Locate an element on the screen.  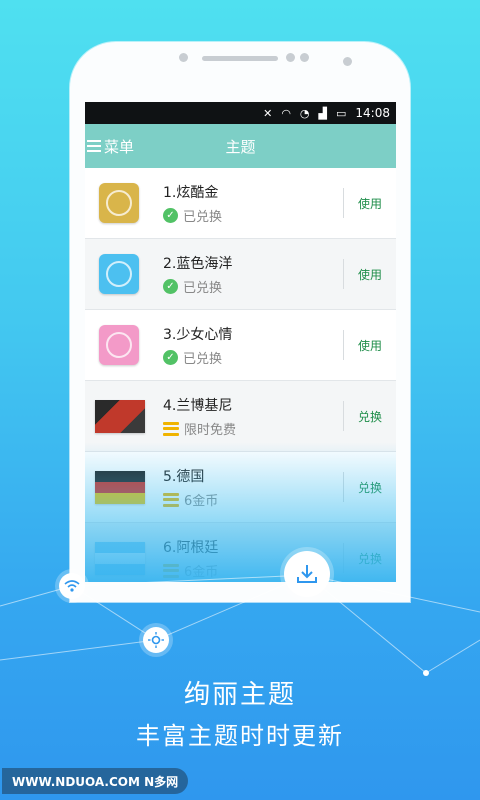
promo-title: 绚丽主题 is located at coordinates (239, 695).